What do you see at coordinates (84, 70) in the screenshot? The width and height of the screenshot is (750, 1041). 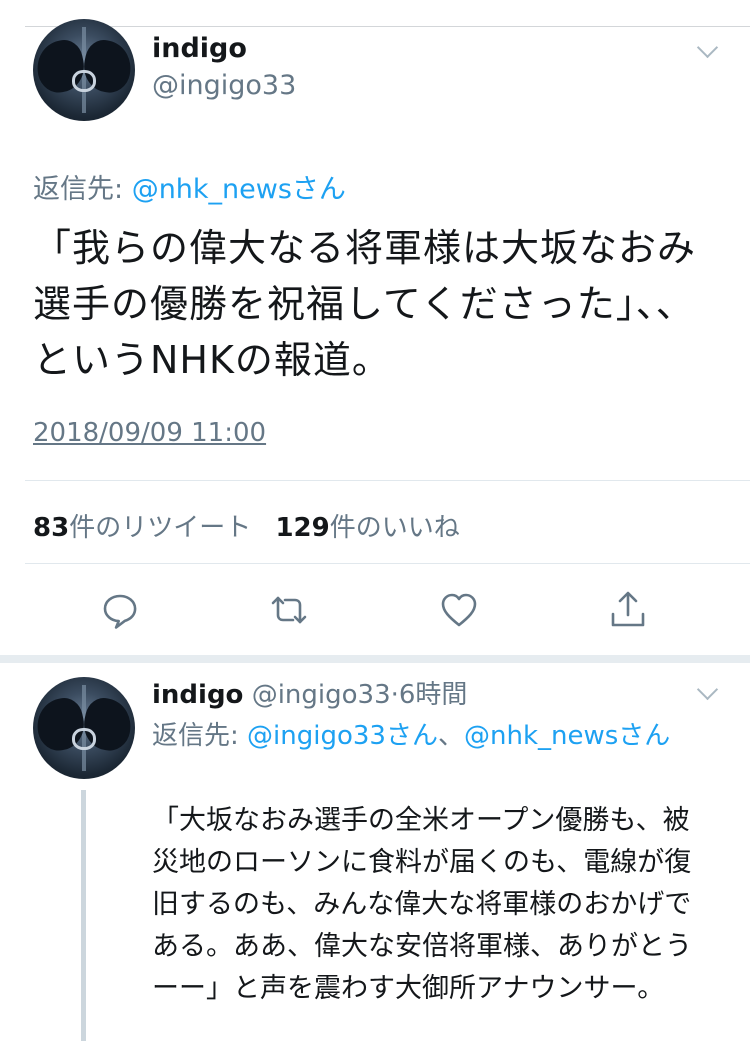 I see `avatar` at bounding box center [84, 70].